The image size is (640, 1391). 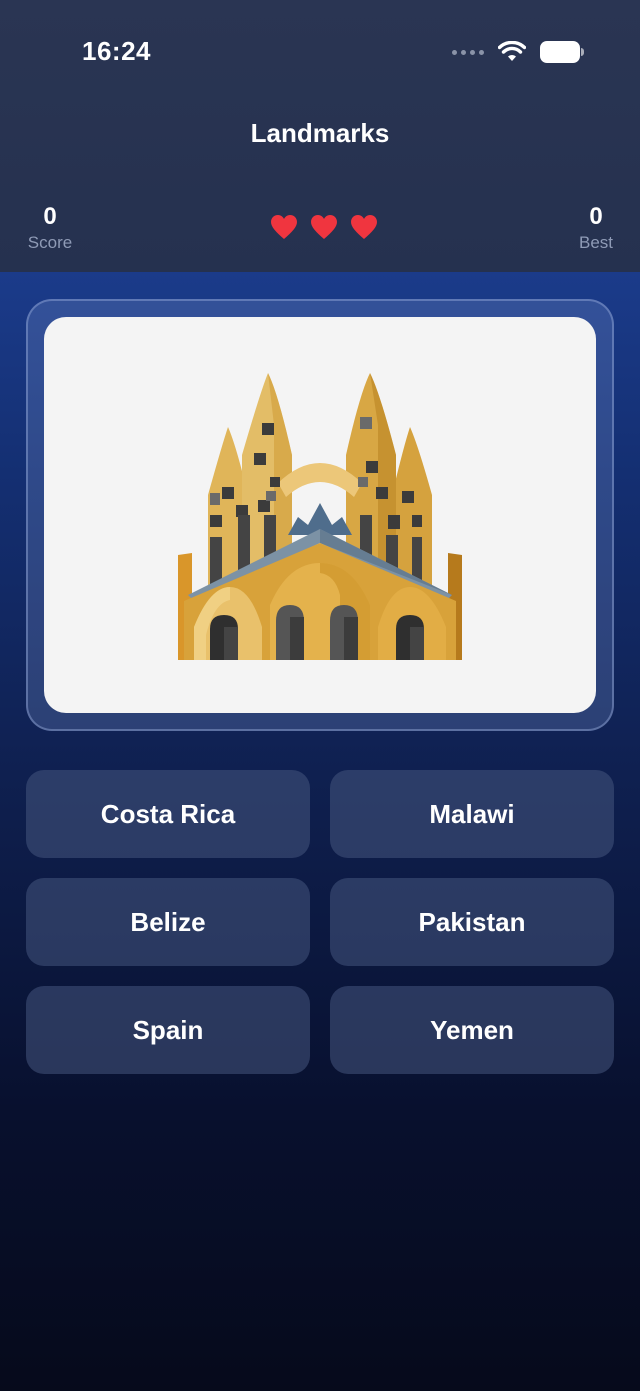 I want to click on answer-button-yemen: Yemen, so click(x=472, y=1030).